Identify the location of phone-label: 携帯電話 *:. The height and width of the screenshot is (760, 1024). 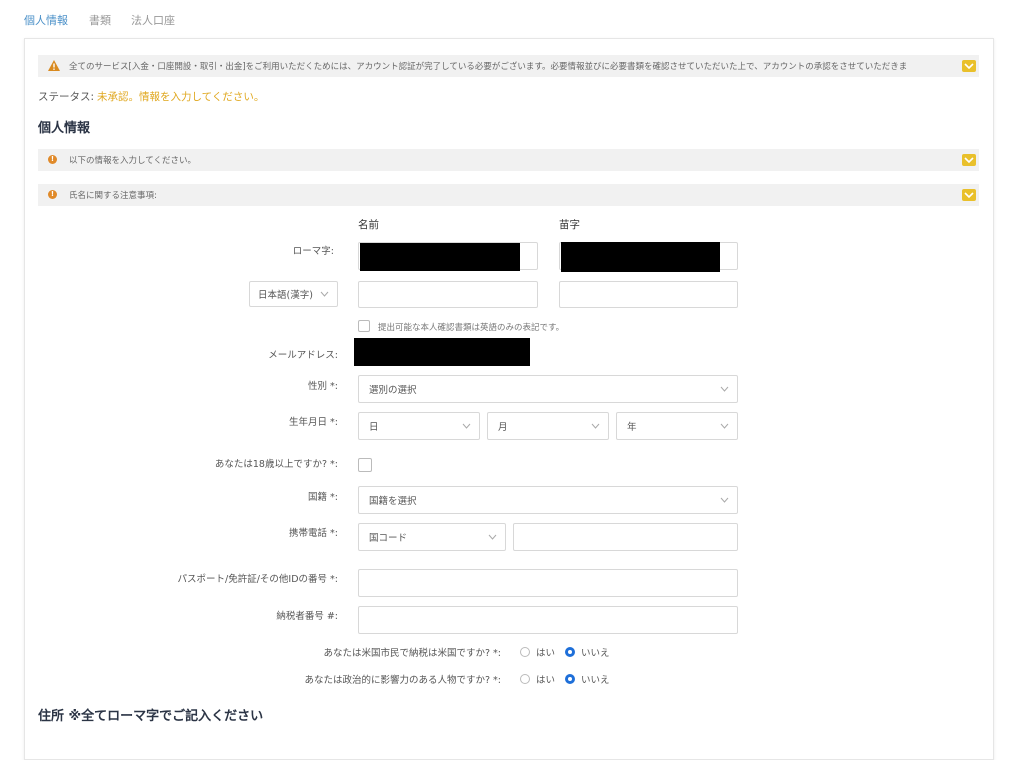
(313, 533).